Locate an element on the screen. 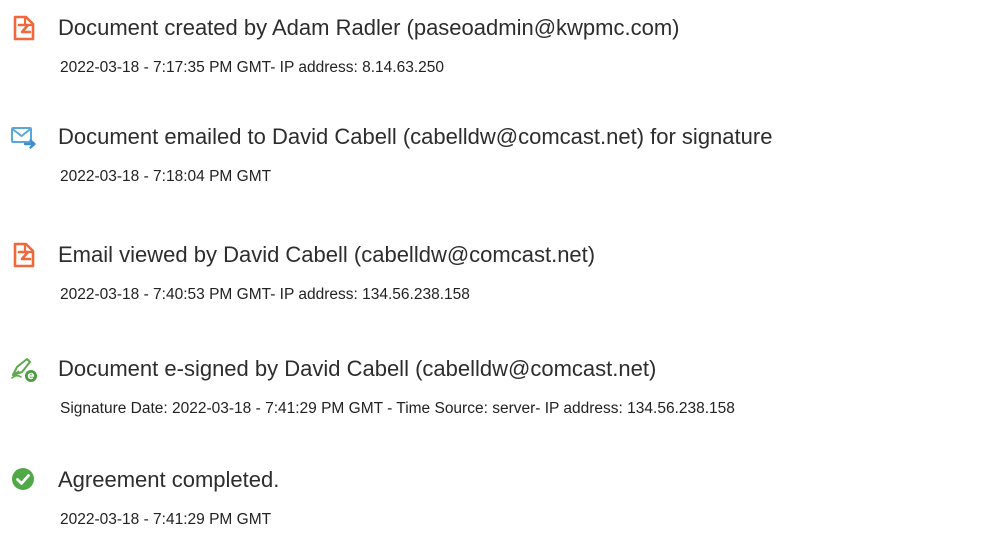  event-detail: 2022-03-18 - 7:41:29 PM GMT is located at coordinates (166, 519).